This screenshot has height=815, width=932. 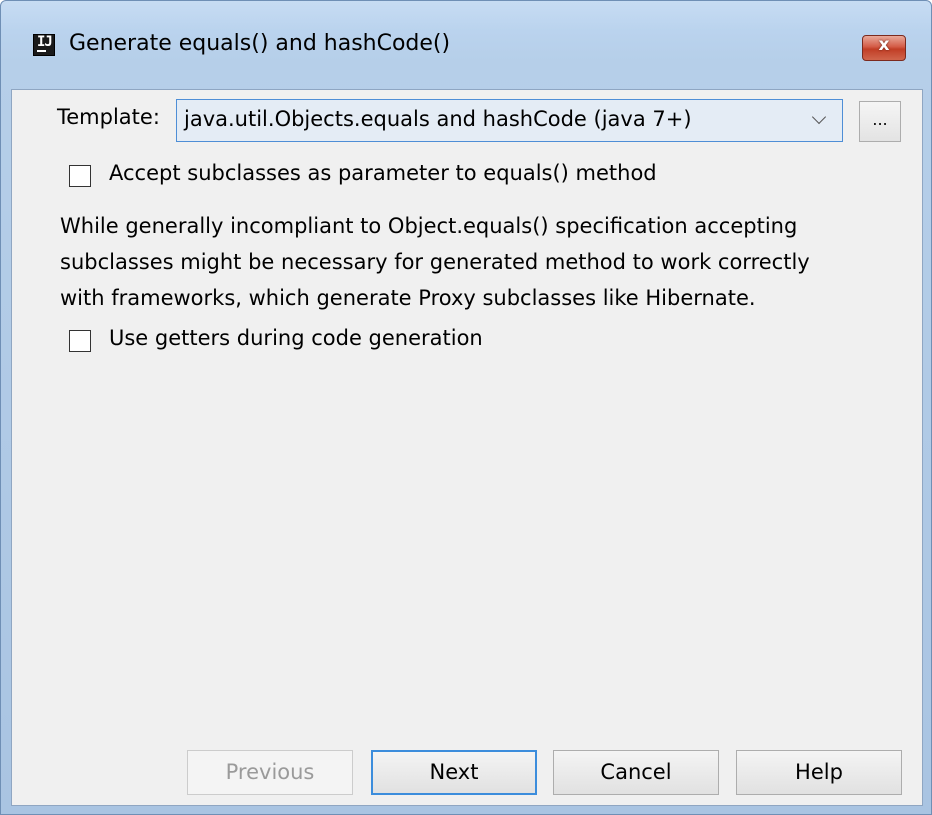 I want to click on cancel-button: Cancel, so click(x=636, y=772).